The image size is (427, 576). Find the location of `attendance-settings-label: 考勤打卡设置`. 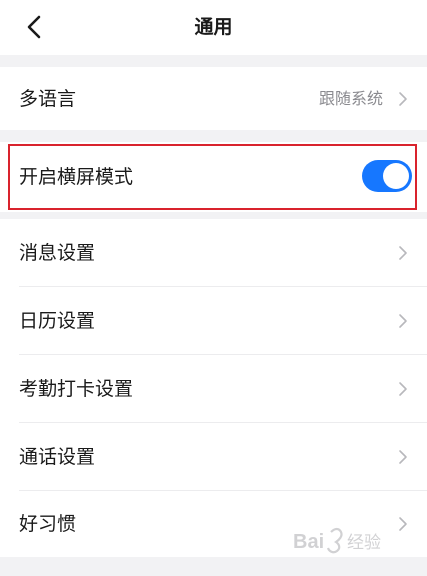

attendance-settings-label: 考勤打卡设置 is located at coordinates (76, 389).